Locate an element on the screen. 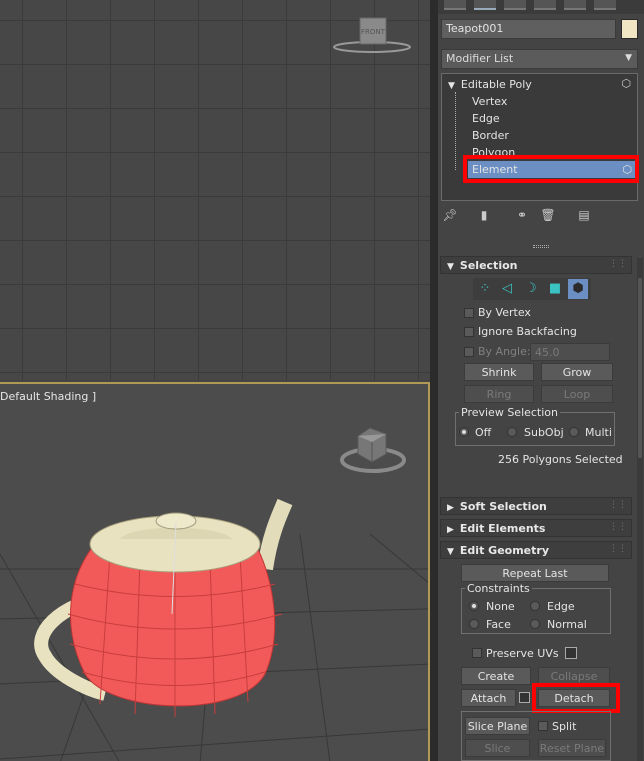 The image size is (644, 761). constraint-edge-radio is located at coordinates (535, 606).